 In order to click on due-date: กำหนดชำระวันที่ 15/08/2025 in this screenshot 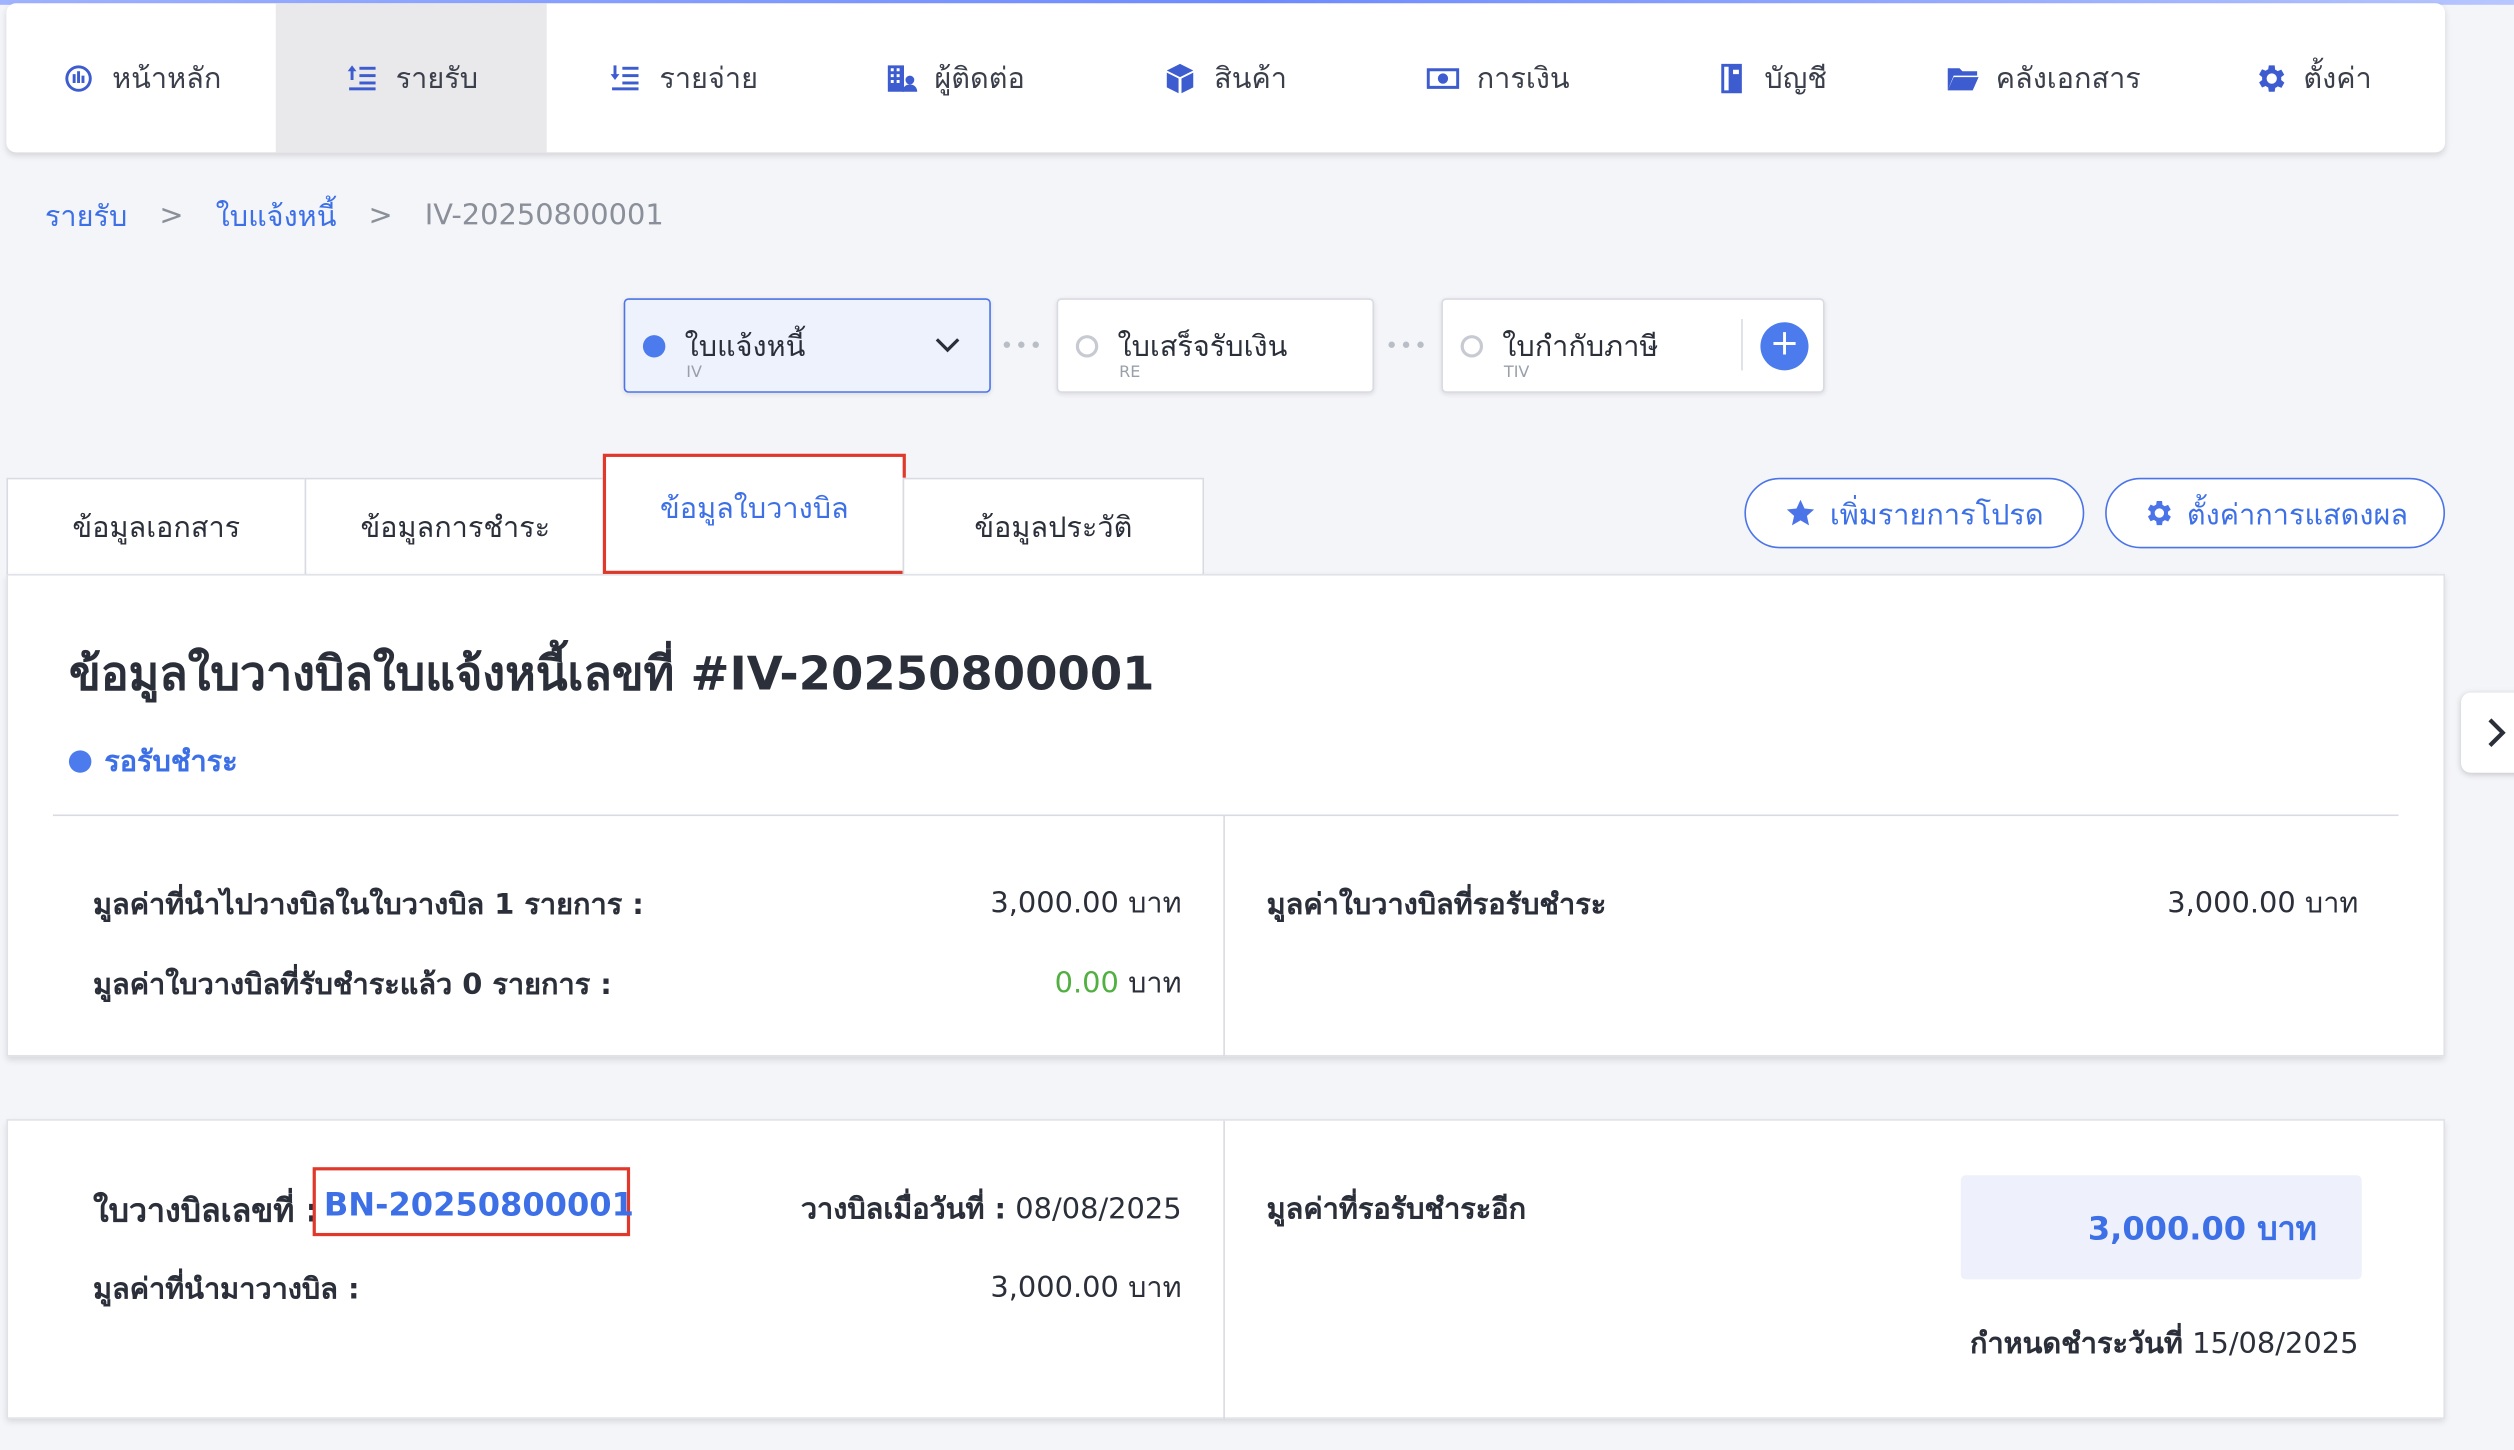, I will do `click(2164, 1343)`.